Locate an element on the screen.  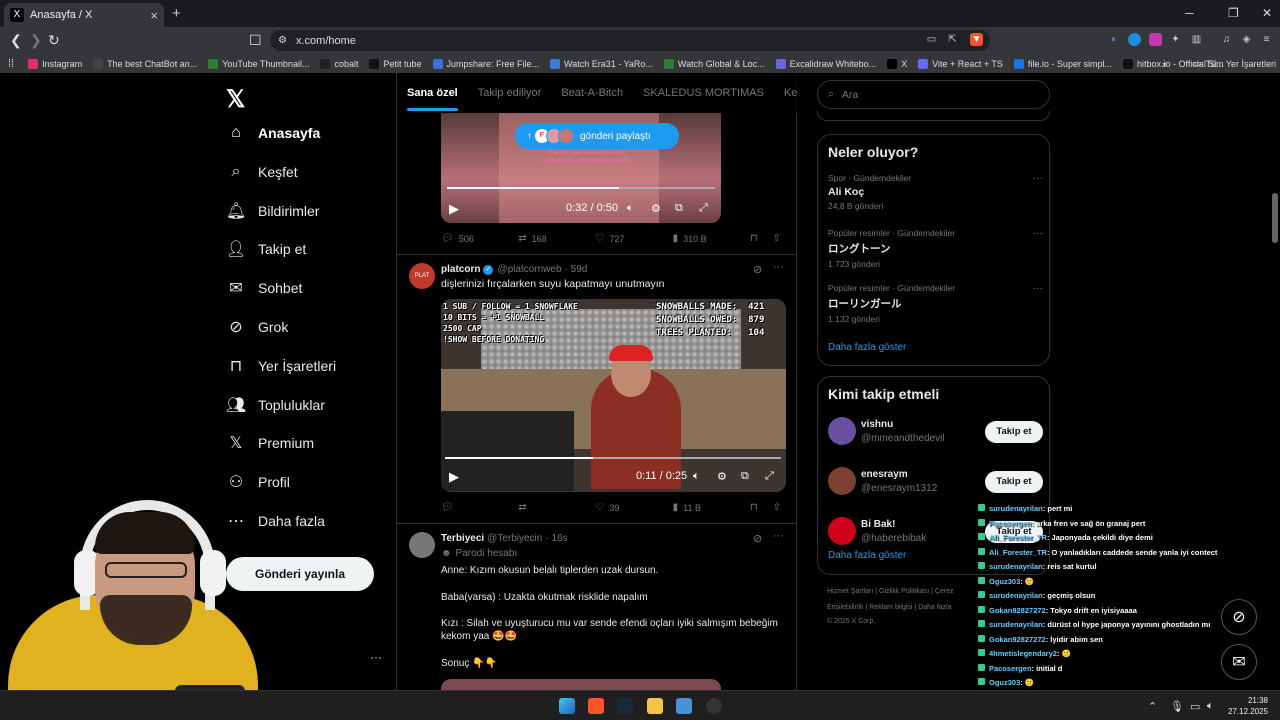
post-age: · 59d is located at coordinates (576, 269).